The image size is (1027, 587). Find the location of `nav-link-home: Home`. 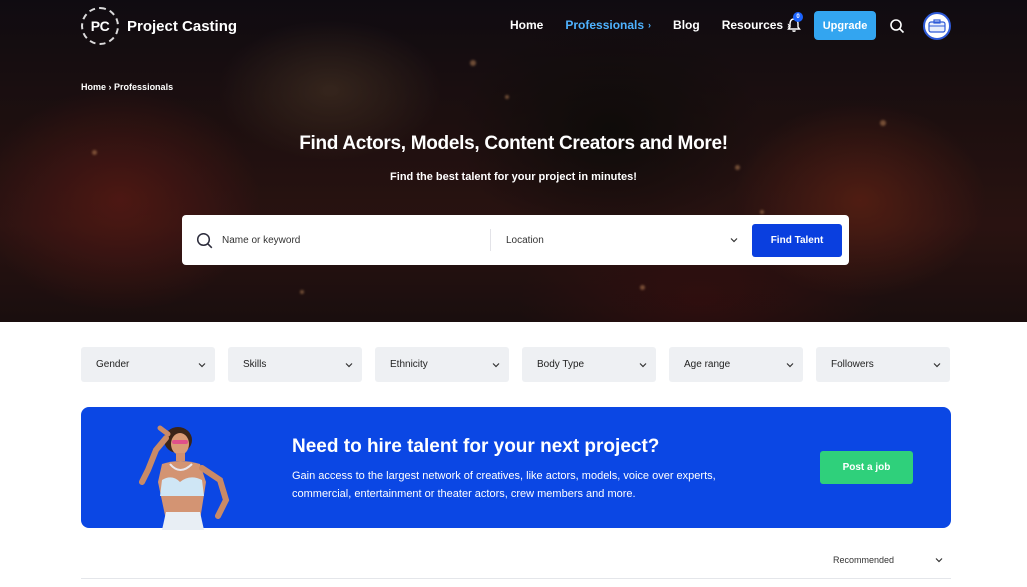

nav-link-home: Home is located at coordinates (526, 25).